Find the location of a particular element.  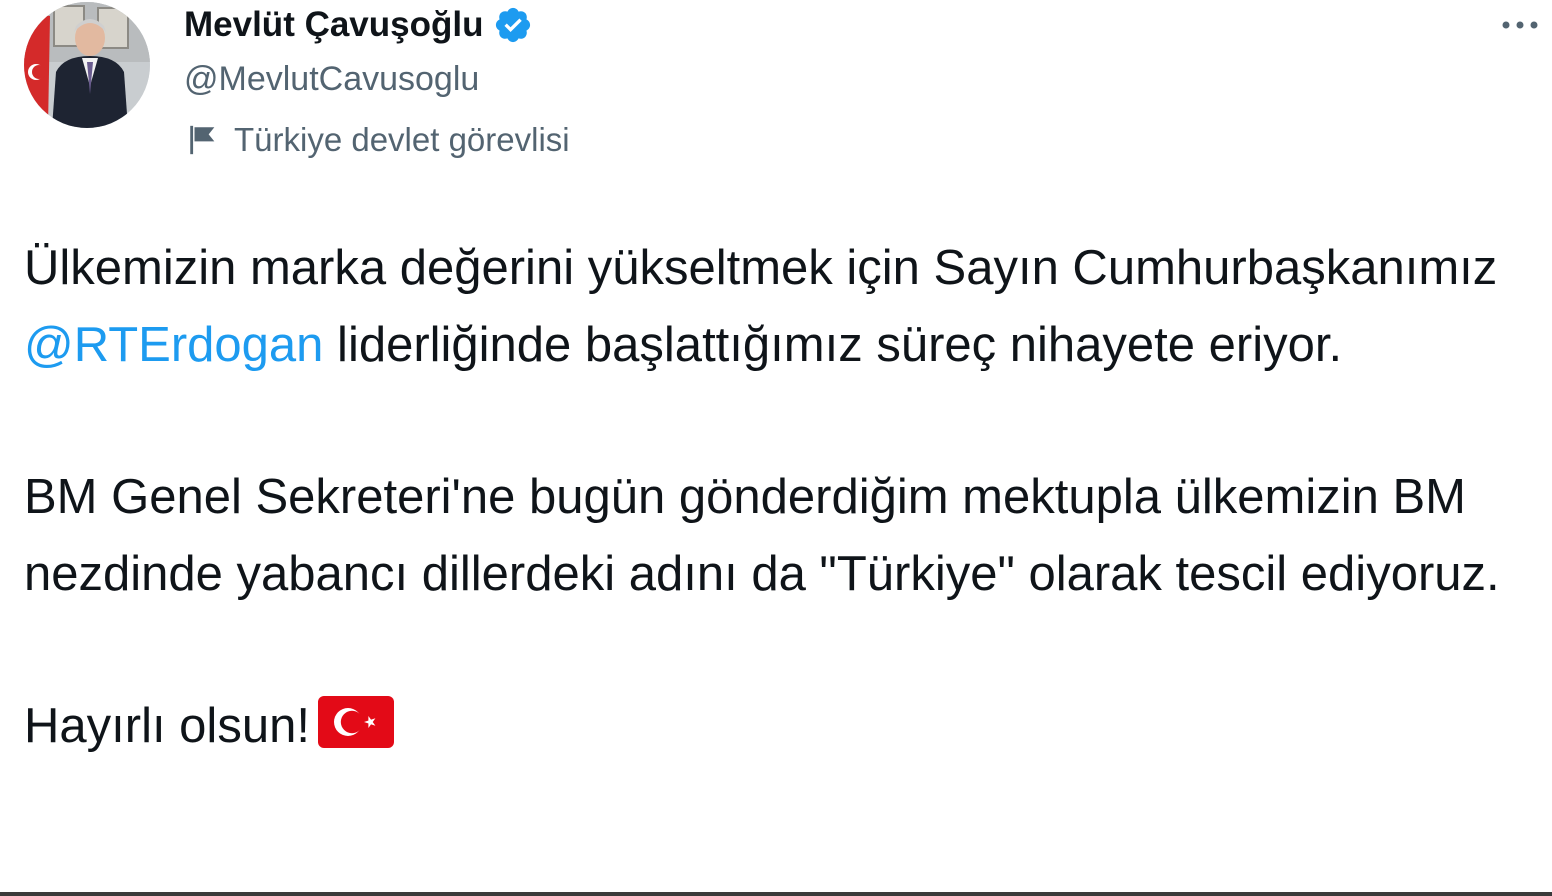

government-label: Türkiye devlet görevlisi is located at coordinates (784, 140).